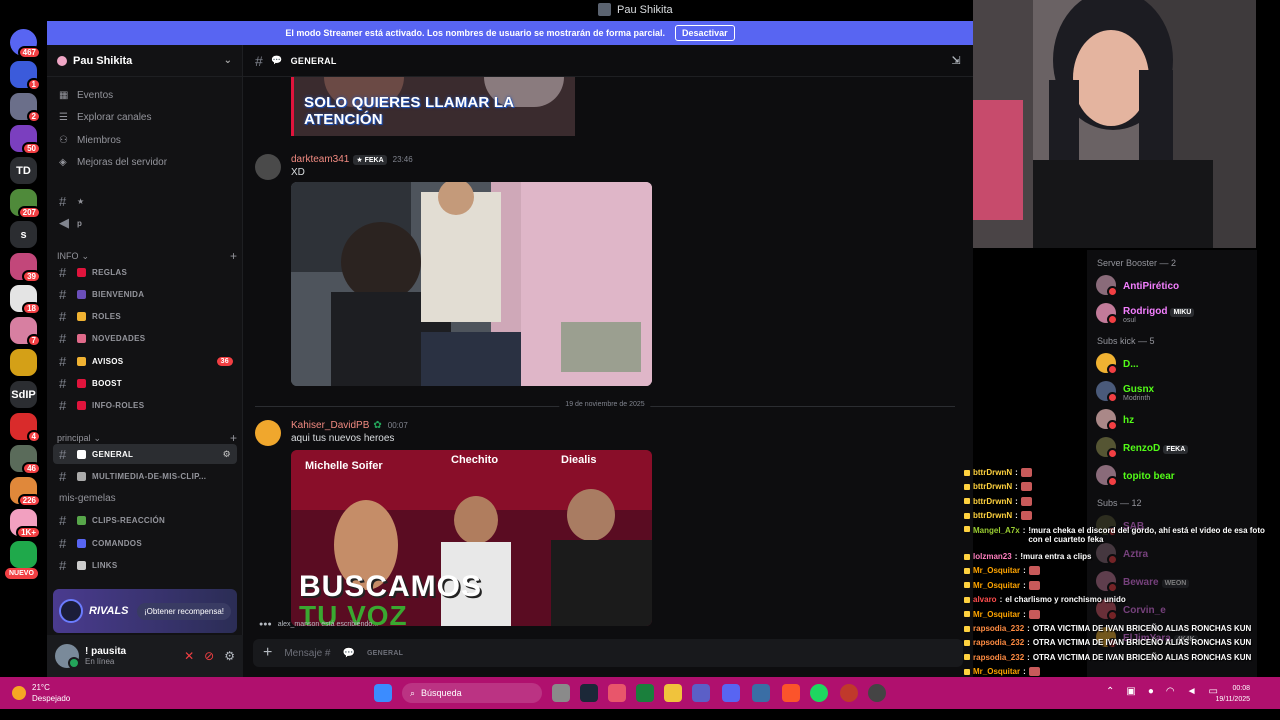  I want to click on nav-events: ▦ Eventos, so click(86, 95).